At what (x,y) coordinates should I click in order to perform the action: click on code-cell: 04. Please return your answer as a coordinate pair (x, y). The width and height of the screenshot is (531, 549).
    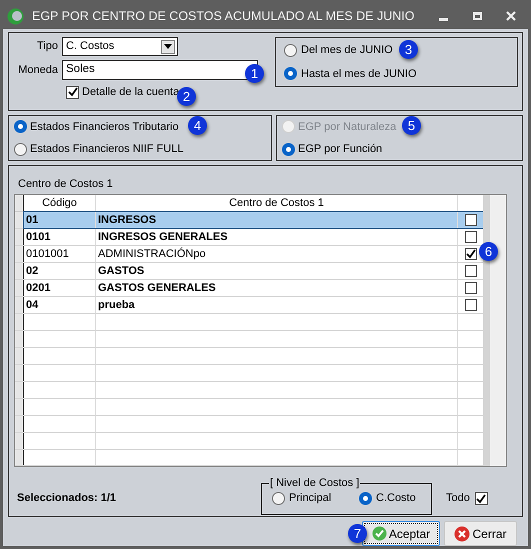
    Looking at the image, I should click on (60, 305).